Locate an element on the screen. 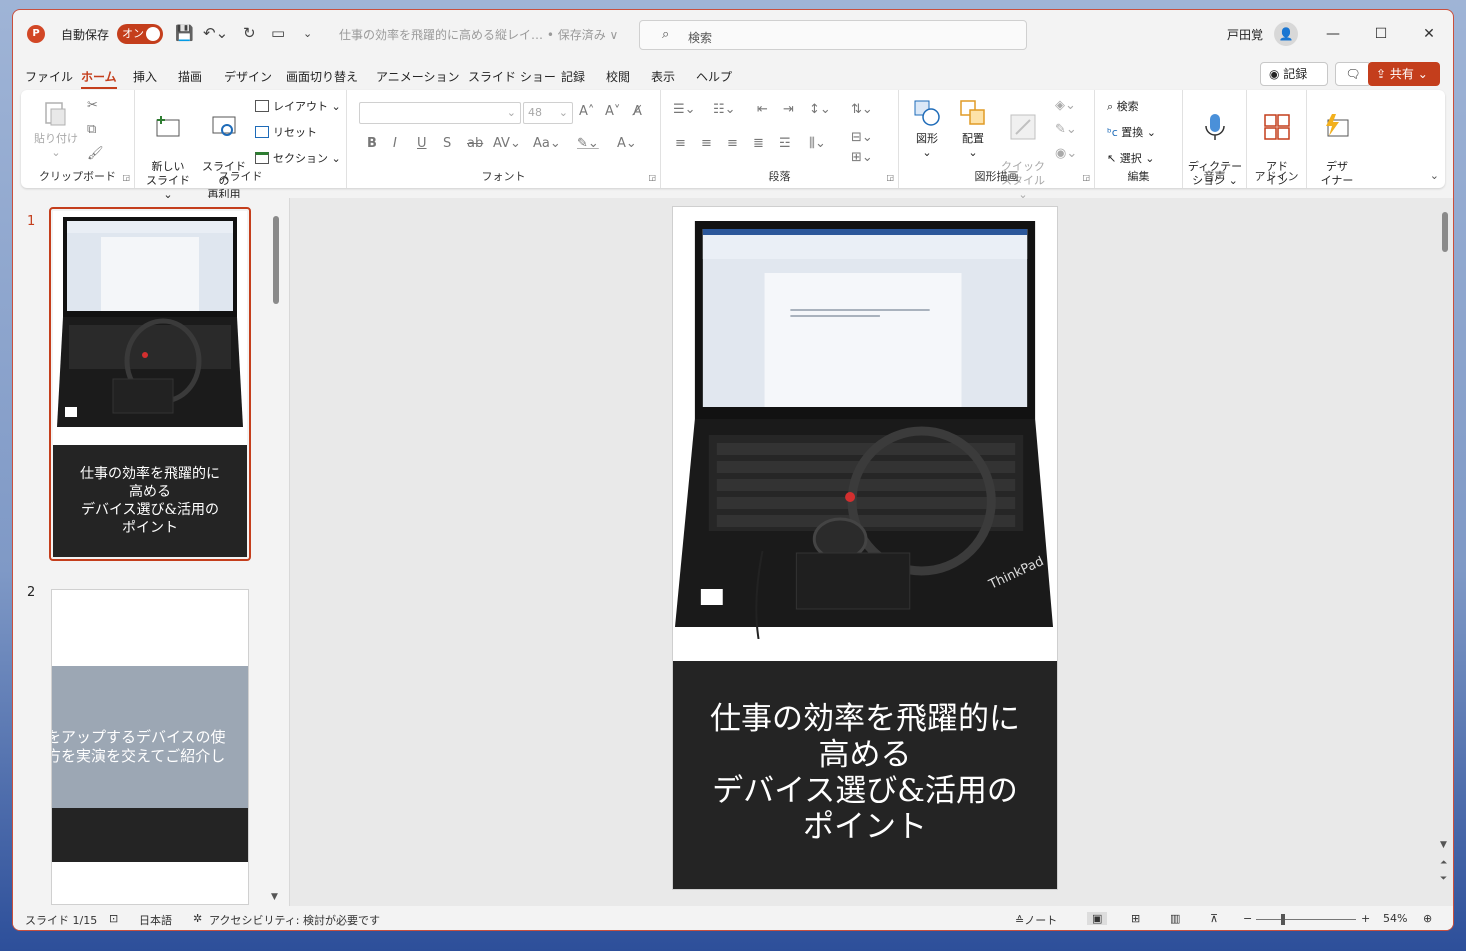 This screenshot has height=951, width=1466. designer-button: デザ イナー is located at coordinates (1337, 143).